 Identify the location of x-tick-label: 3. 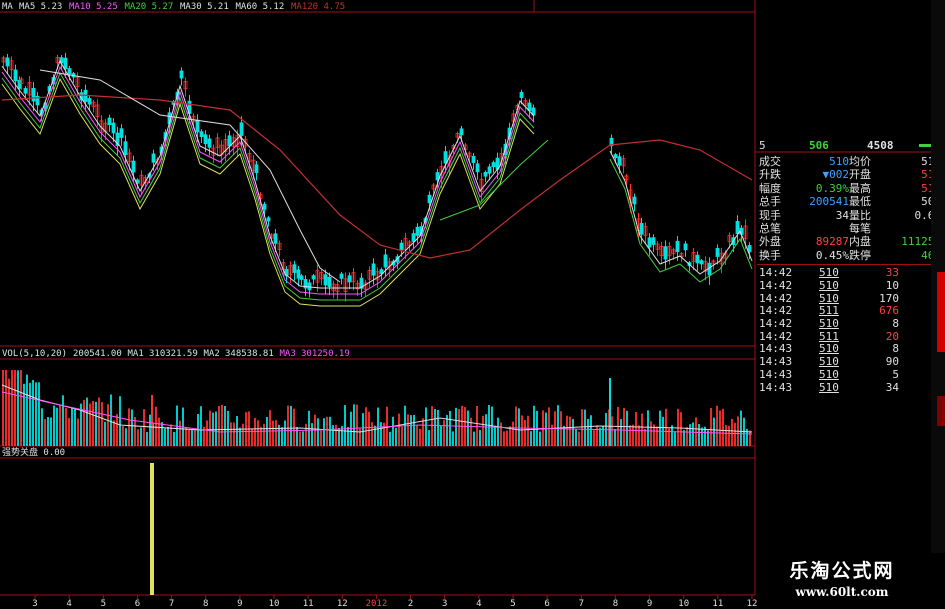
(444, 604).